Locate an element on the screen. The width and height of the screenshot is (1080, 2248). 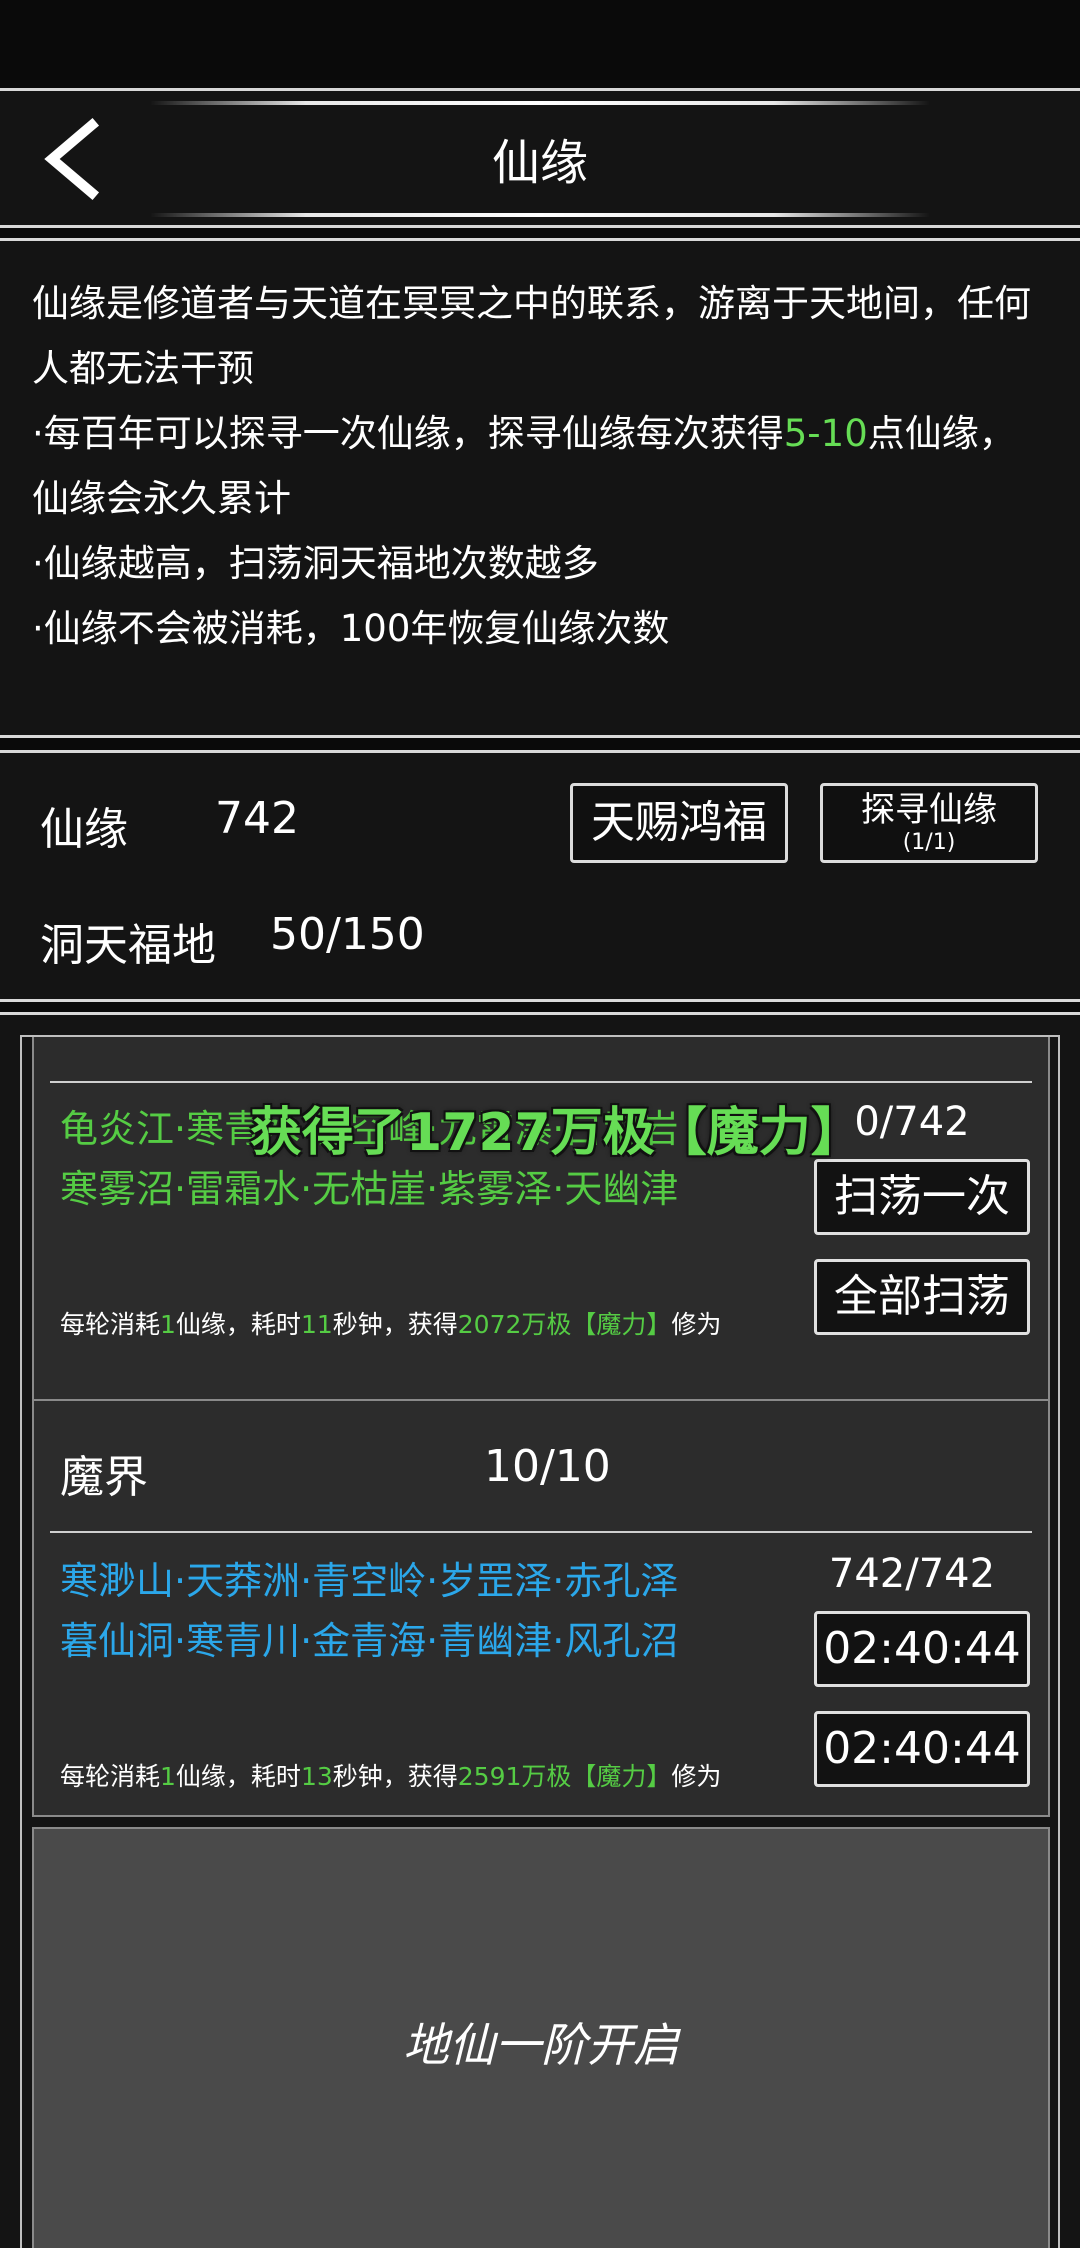
sweep-once-button: 扫荡一次 is located at coordinates (922, 1197).